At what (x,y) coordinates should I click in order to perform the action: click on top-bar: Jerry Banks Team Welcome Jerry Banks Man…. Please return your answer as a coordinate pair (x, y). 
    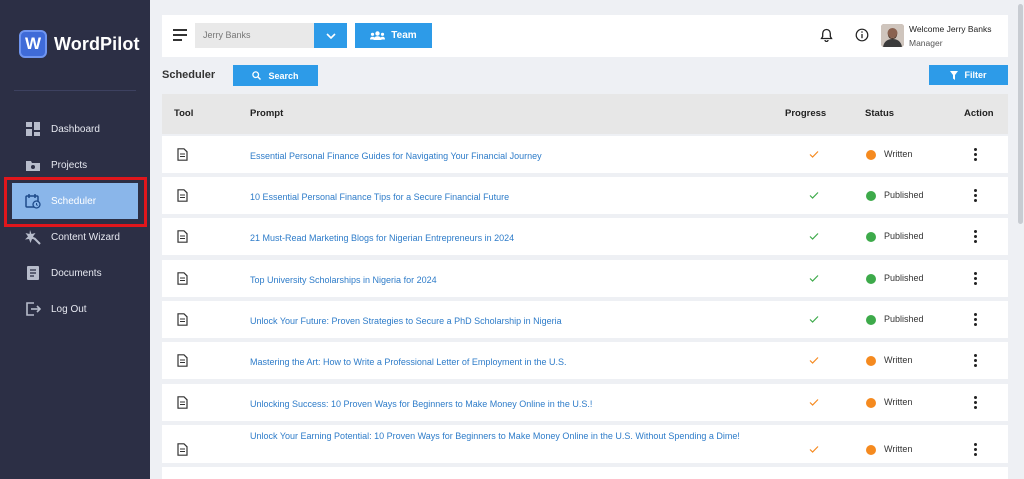
    Looking at the image, I should click on (585, 36).